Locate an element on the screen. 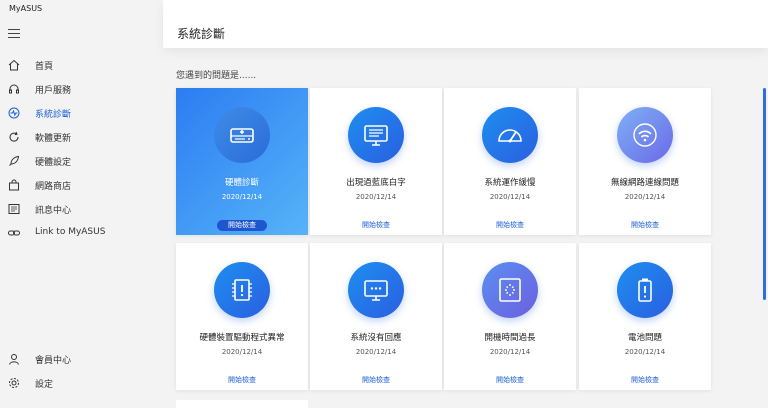  card-driver-issue: 硬體裝置驅動程式異常 2020/12/14 開始檢查 is located at coordinates (242, 316).